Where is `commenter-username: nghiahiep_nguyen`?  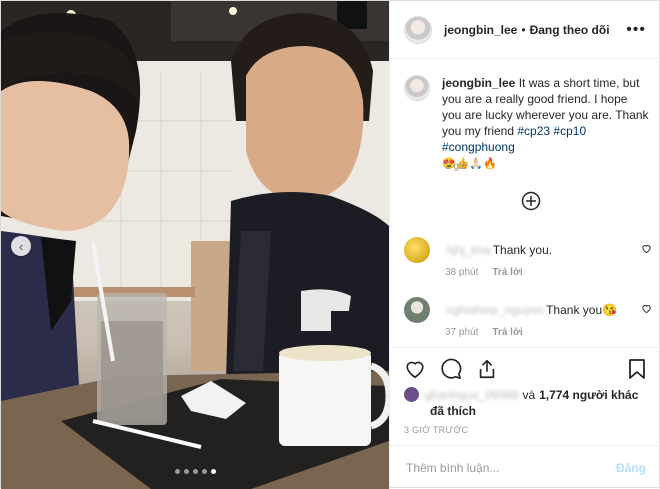
commenter-username: nghiahiep_nguyen is located at coordinates (495, 310).